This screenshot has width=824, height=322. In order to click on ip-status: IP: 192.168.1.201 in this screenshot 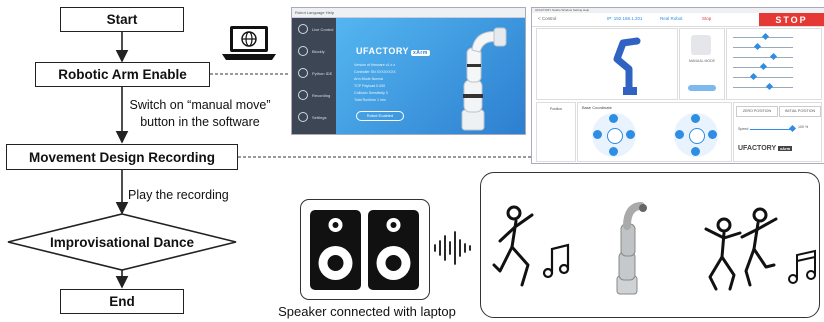, I will do `click(625, 18)`.